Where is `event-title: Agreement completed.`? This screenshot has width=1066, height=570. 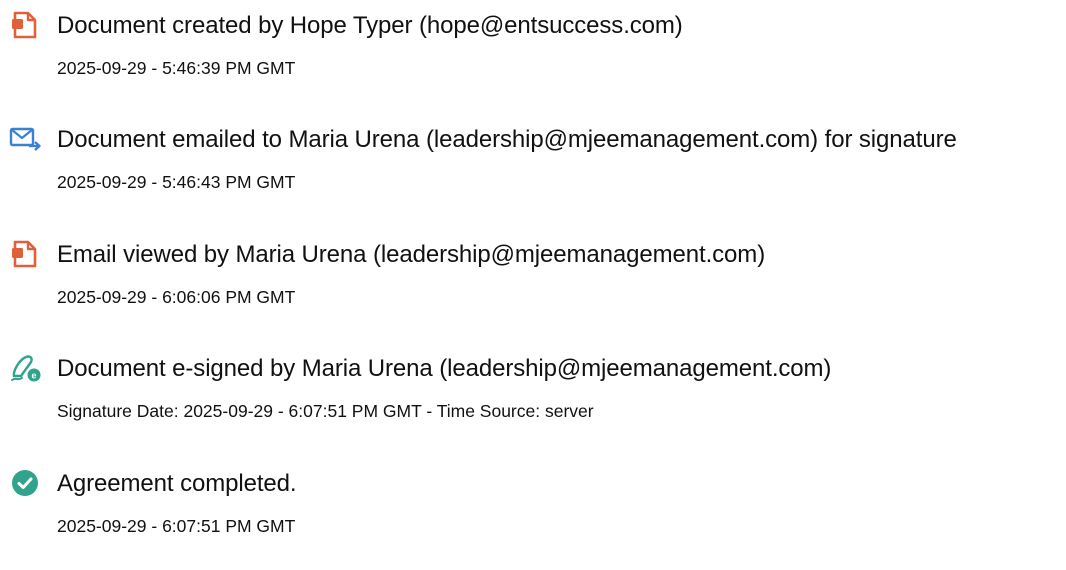 event-title: Agreement completed. is located at coordinates (177, 483).